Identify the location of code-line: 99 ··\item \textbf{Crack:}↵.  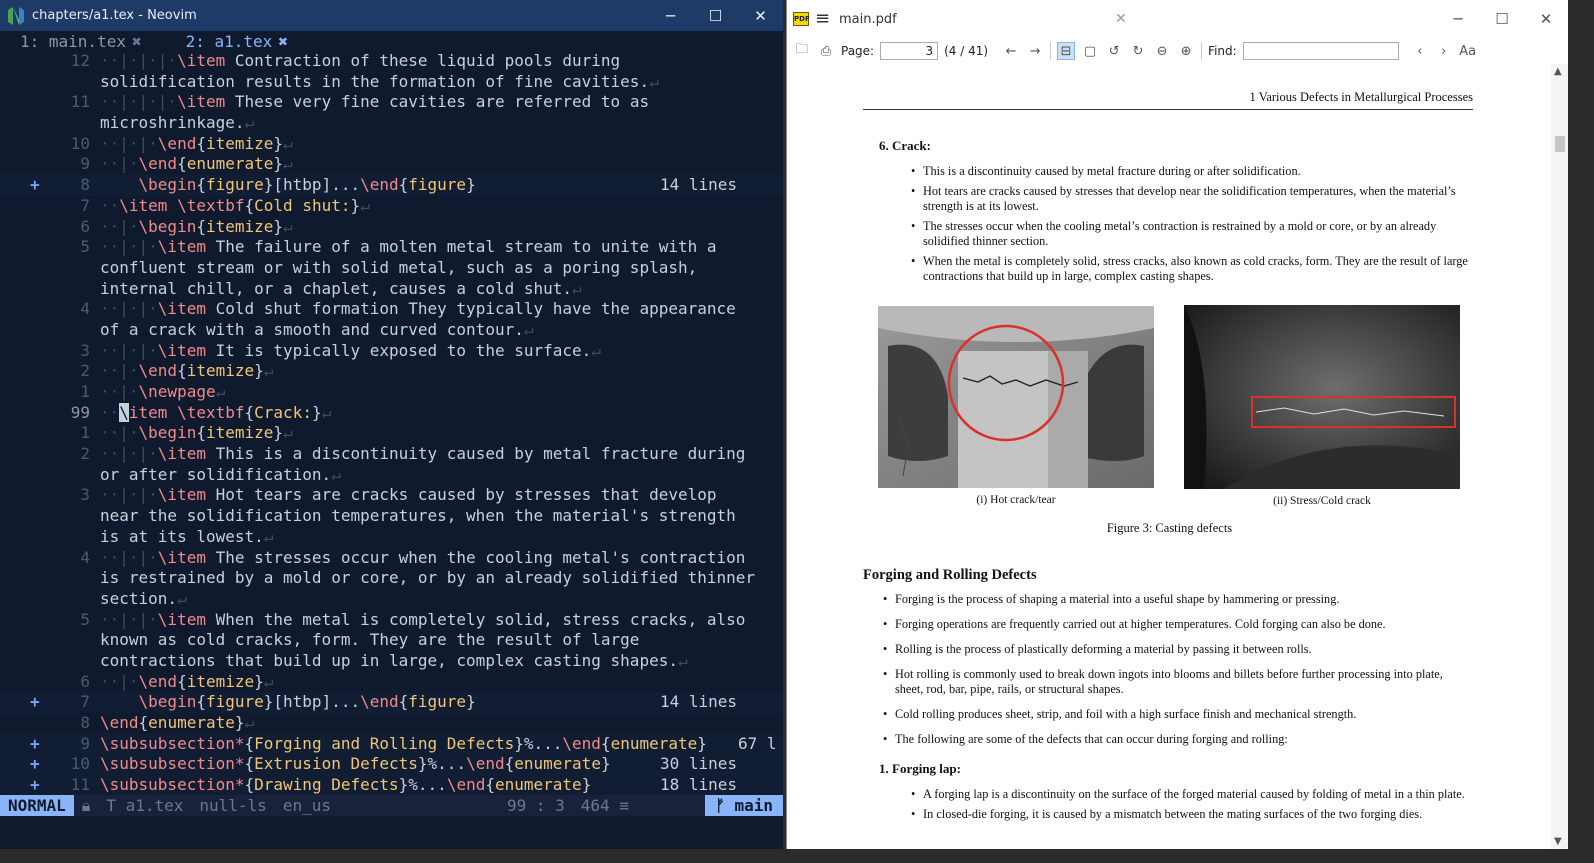
(391, 413).